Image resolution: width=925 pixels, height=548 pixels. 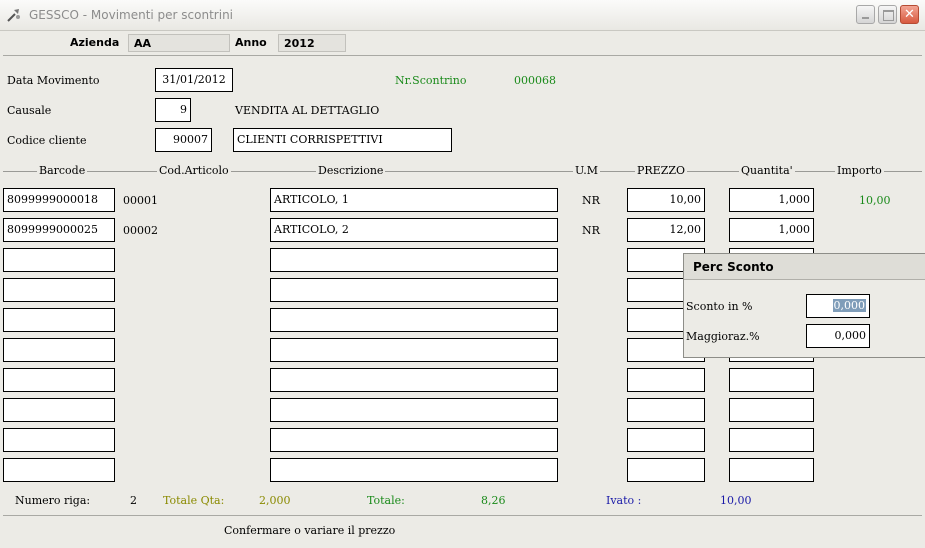 I want to click on ivato-label: Ivato :, so click(x=624, y=500).